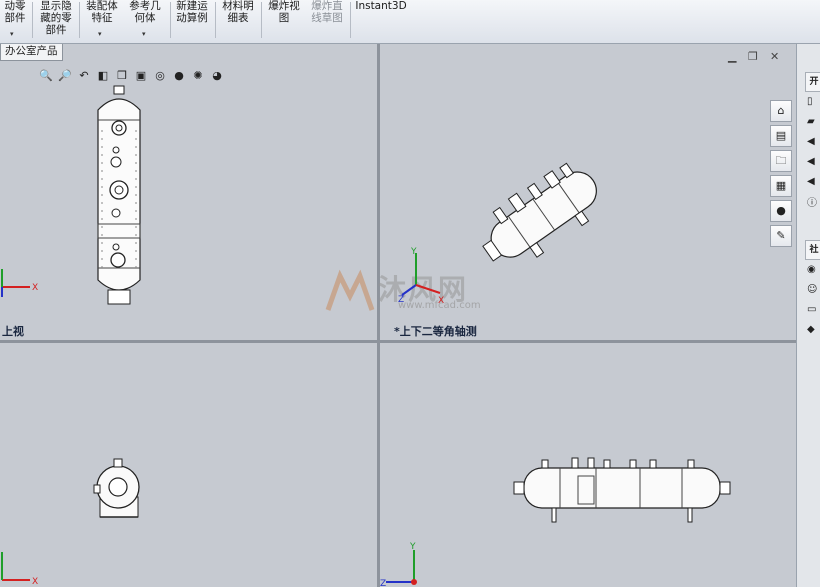  I want to click on user-icon: ☺, so click(813, 290).